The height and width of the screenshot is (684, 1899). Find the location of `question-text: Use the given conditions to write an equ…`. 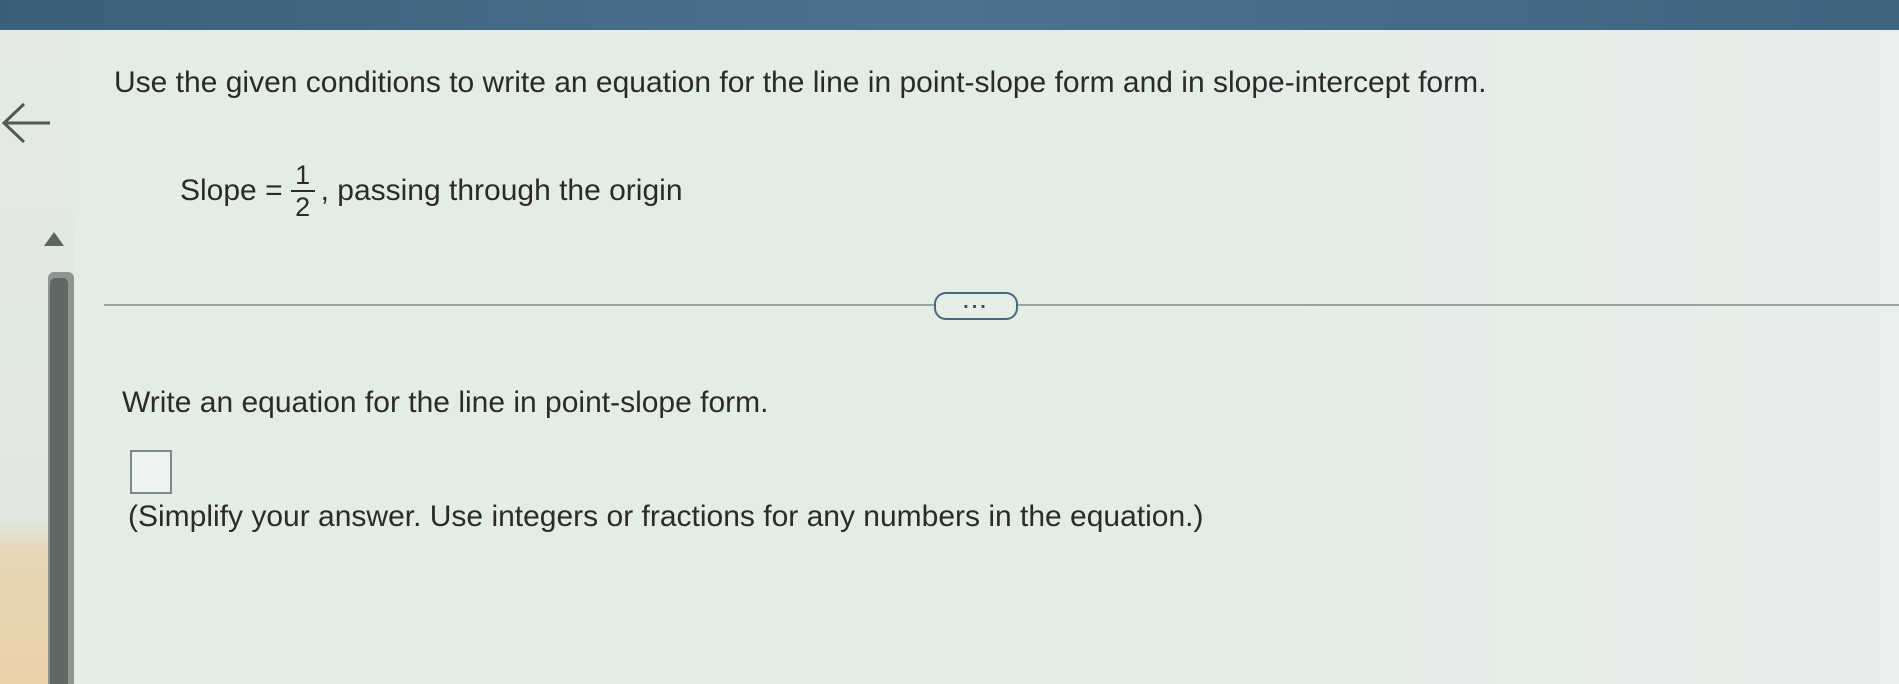

question-text: Use the given conditions to write an equ… is located at coordinates (800, 82).